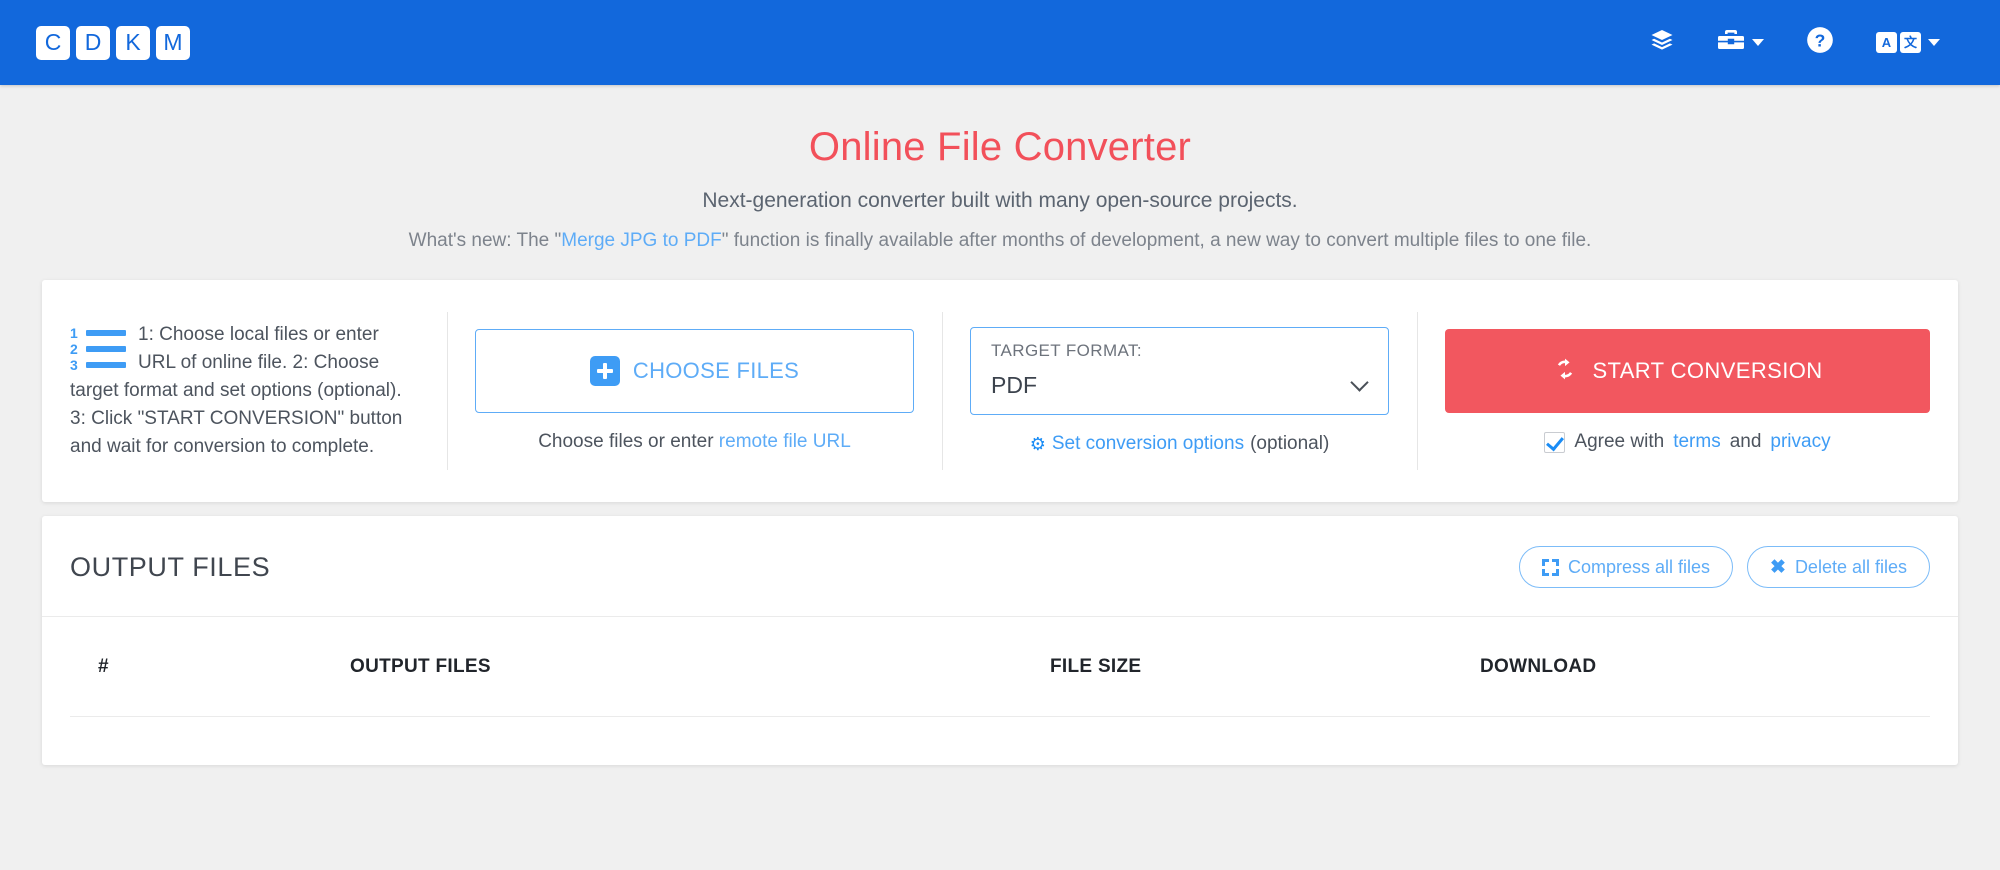 The width and height of the screenshot is (2000, 870). Describe the element at coordinates (53, 42) in the screenshot. I see `brand-letter-c: C` at that location.